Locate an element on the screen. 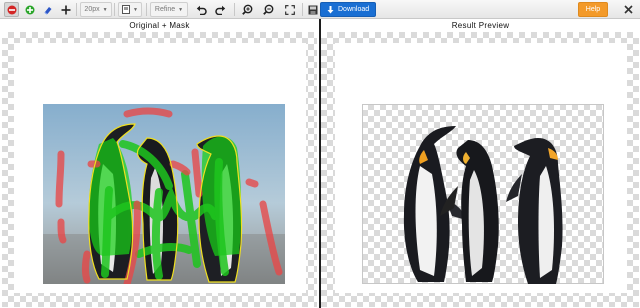 The height and width of the screenshot is (308, 640). undo-button is located at coordinates (201, 9).